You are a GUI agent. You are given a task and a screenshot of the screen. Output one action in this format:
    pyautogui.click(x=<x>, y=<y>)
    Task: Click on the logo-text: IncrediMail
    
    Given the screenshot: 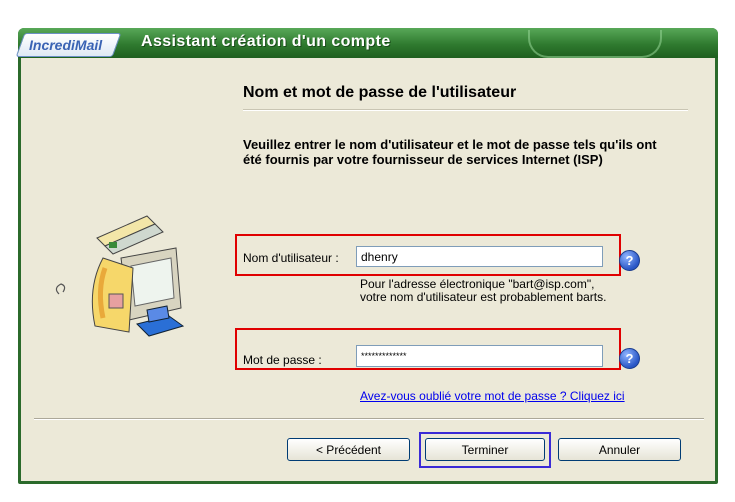 What is the action you would take?
    pyautogui.click(x=66, y=45)
    